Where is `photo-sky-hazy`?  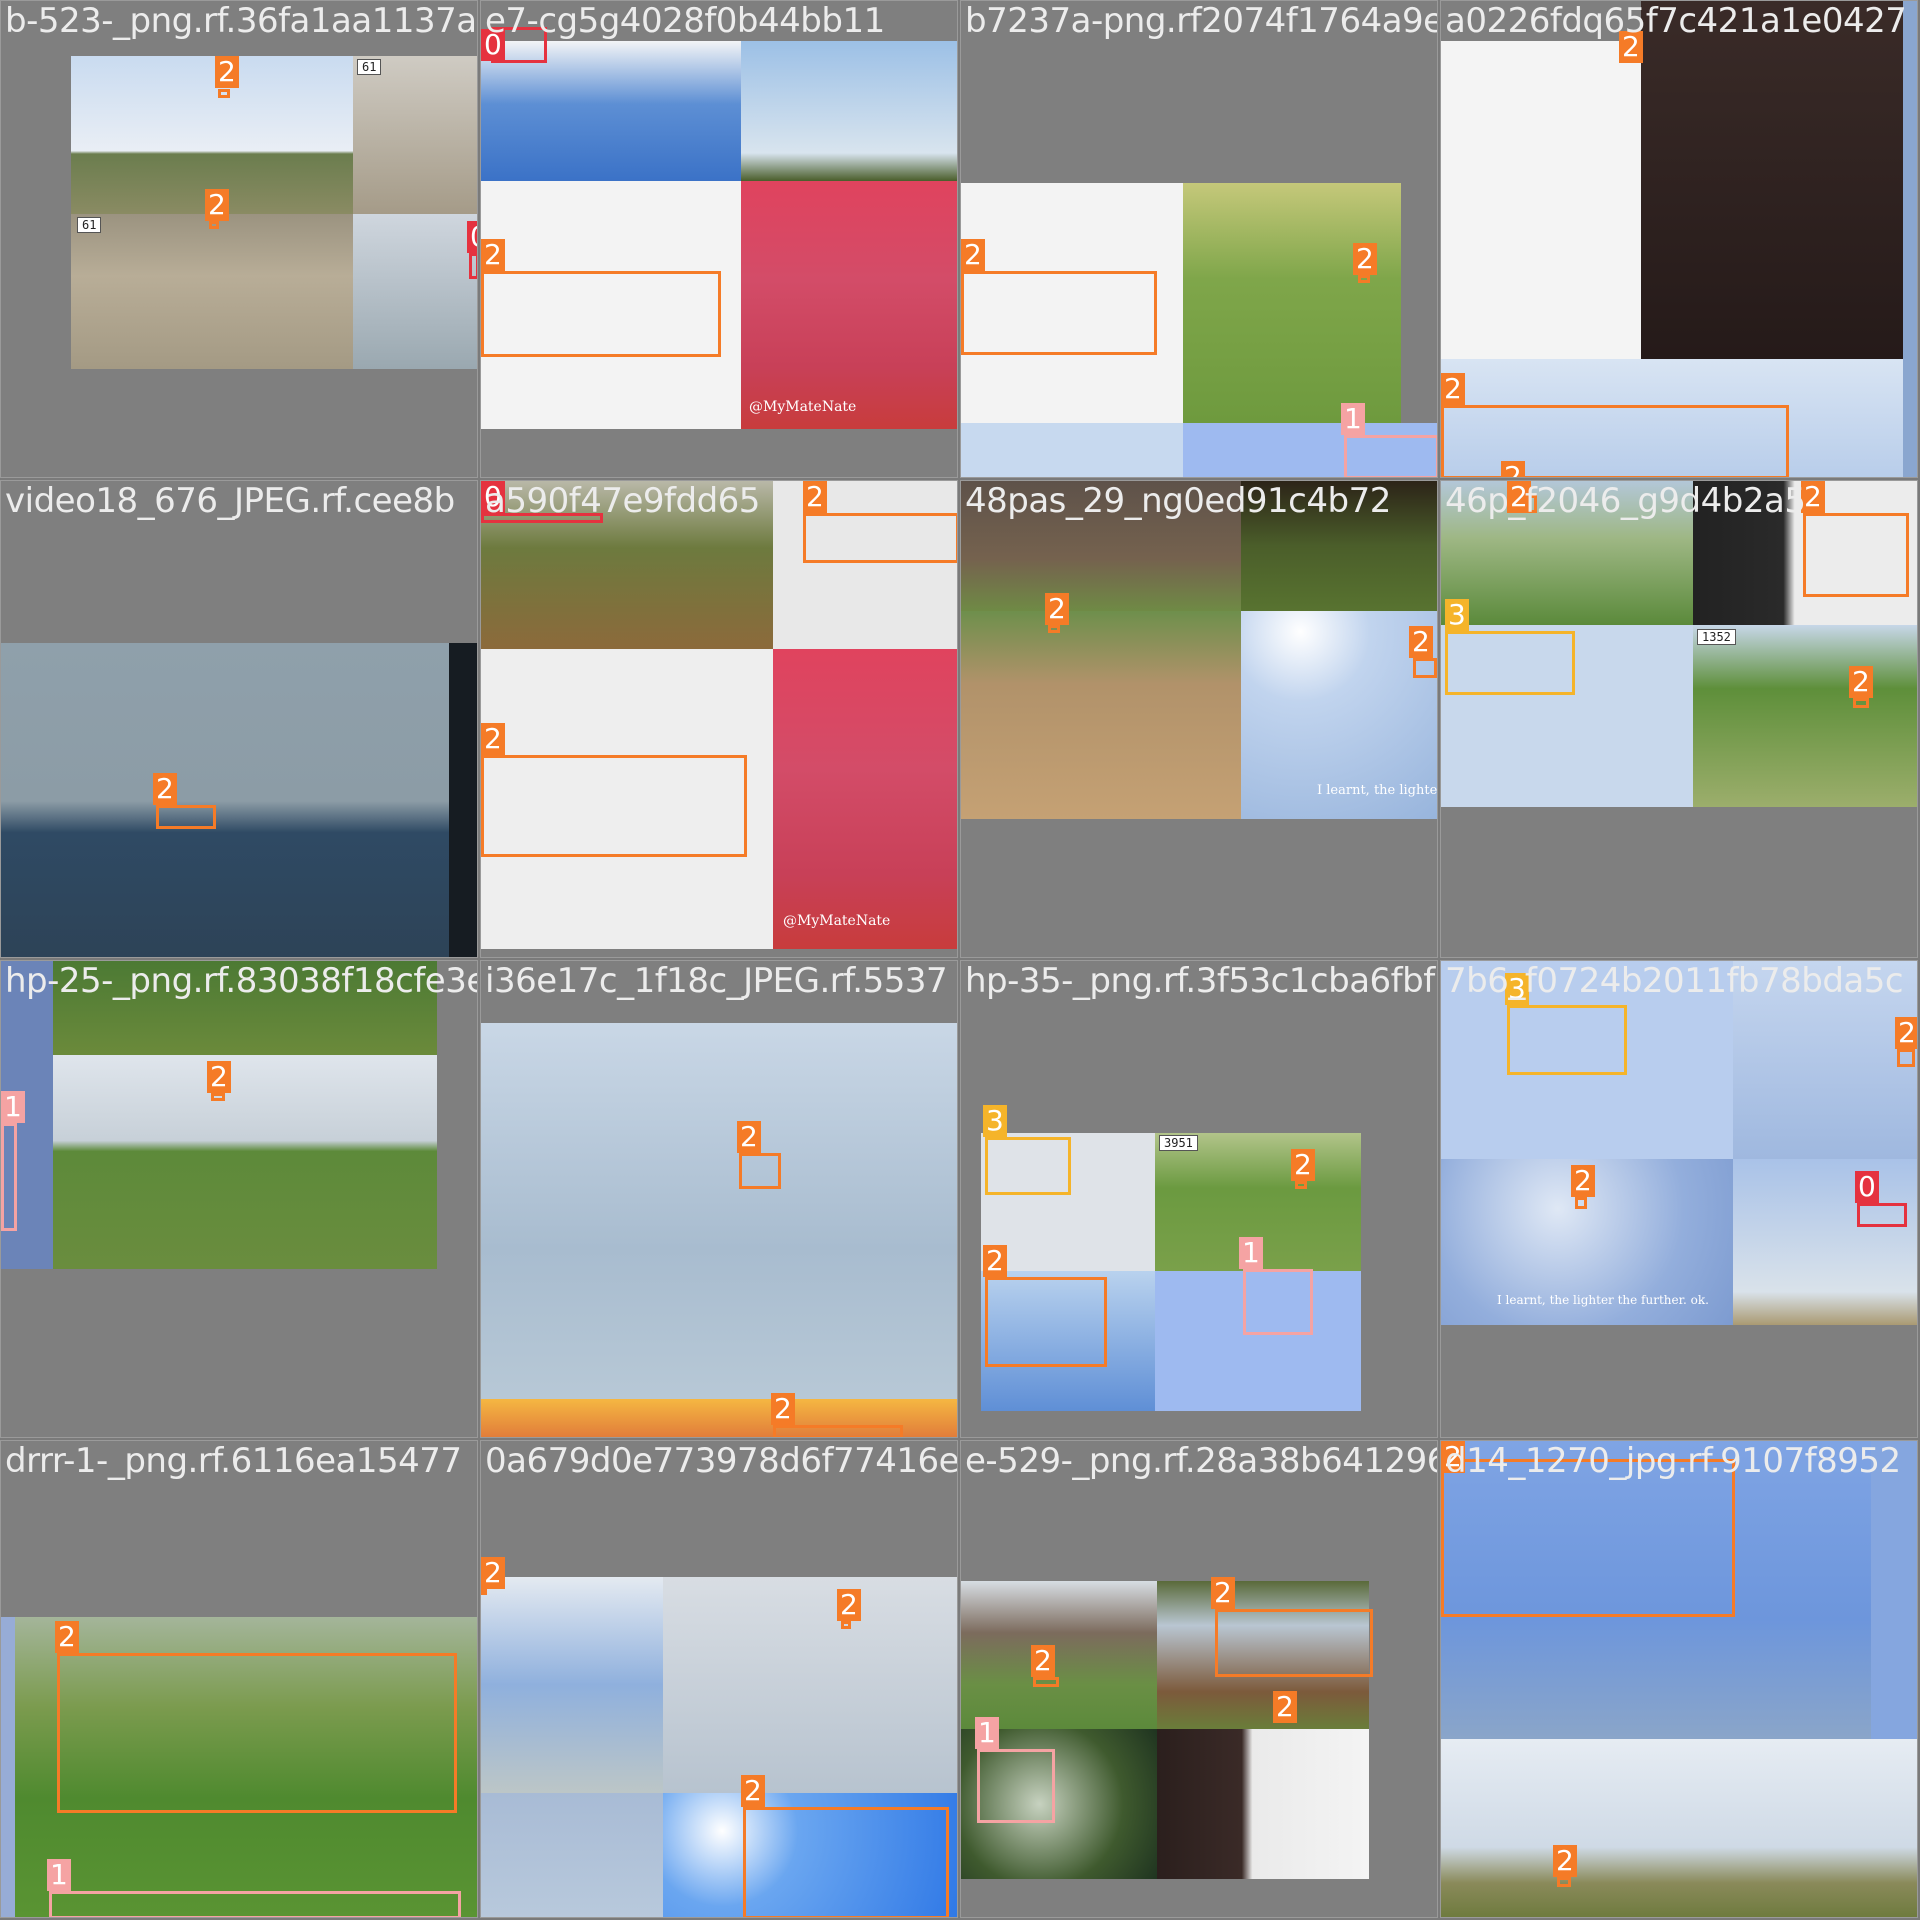
photo-sky-hazy is located at coordinates (415, 291).